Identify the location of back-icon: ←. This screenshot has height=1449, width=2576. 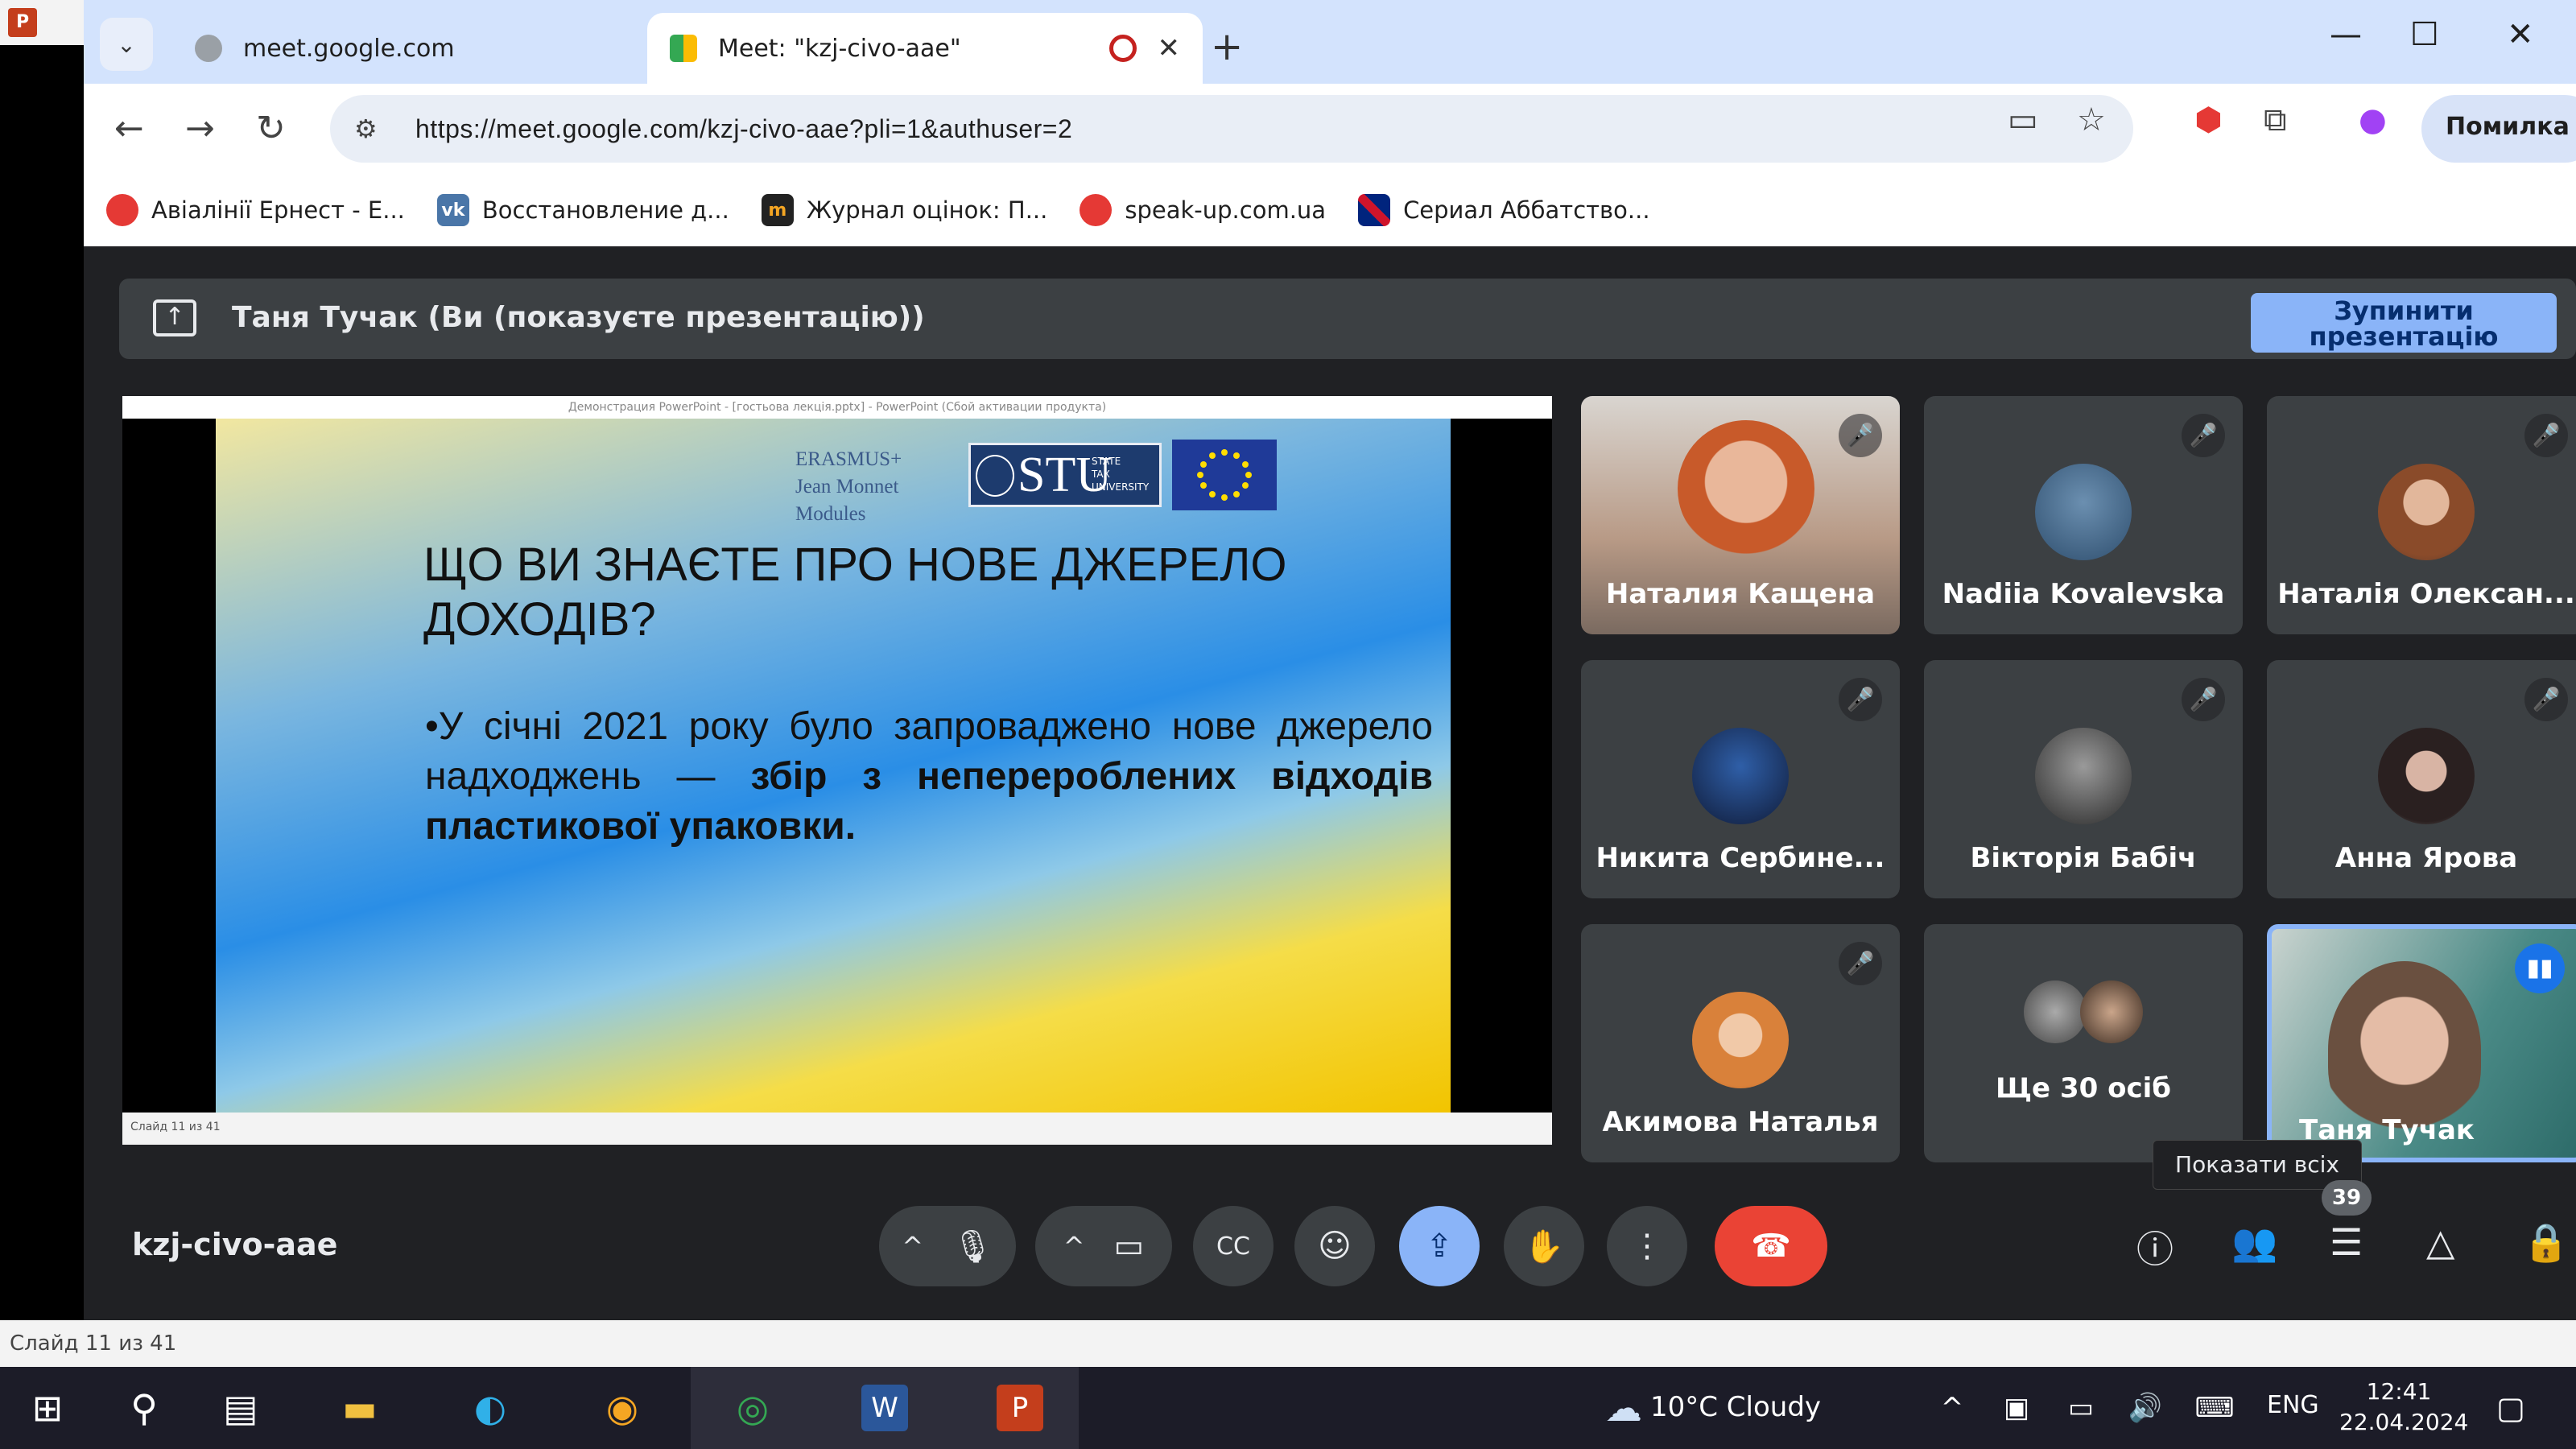
(129, 128).